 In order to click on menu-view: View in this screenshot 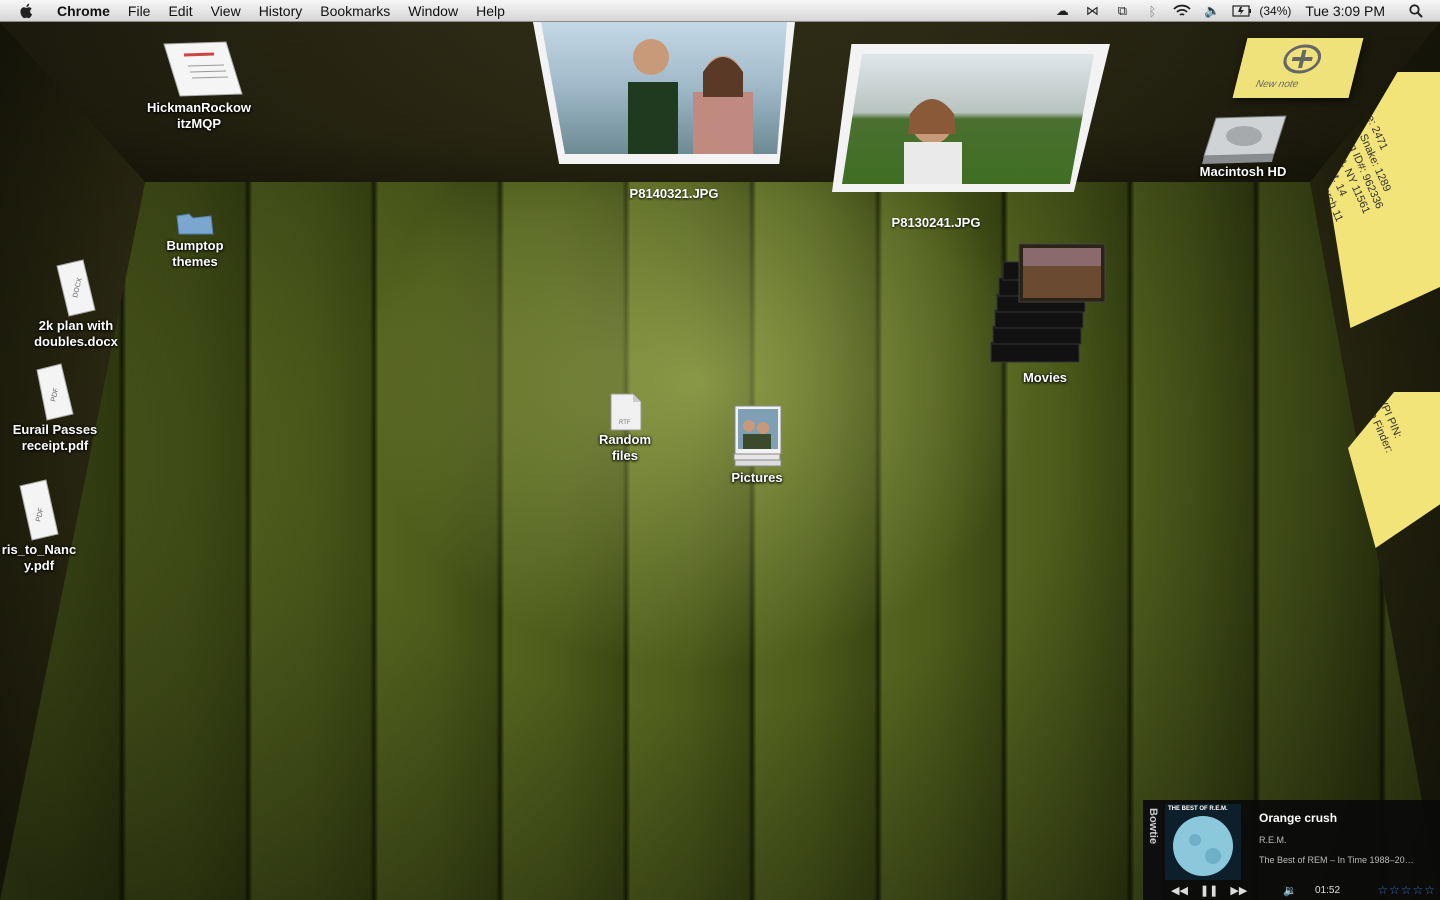, I will do `click(226, 11)`.